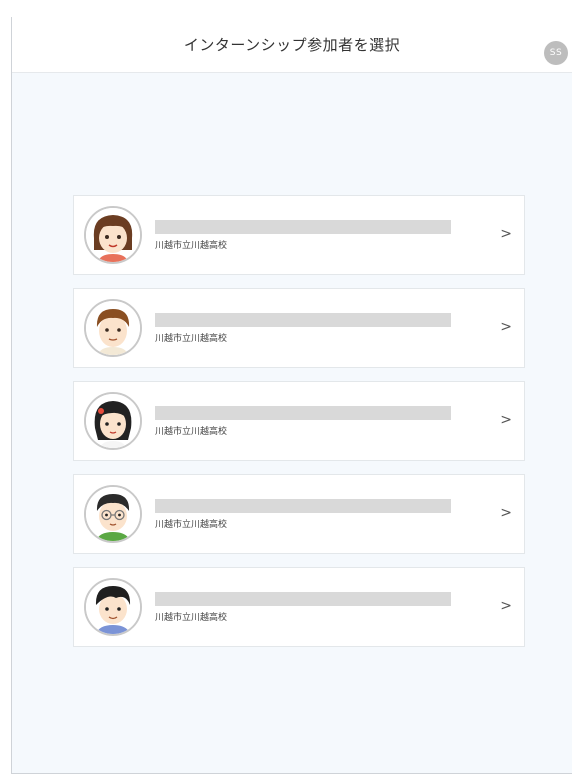 This screenshot has height=777, width=572. What do you see at coordinates (113, 328) in the screenshot?
I see `boy-brown-hair-avatar-icon` at bounding box center [113, 328].